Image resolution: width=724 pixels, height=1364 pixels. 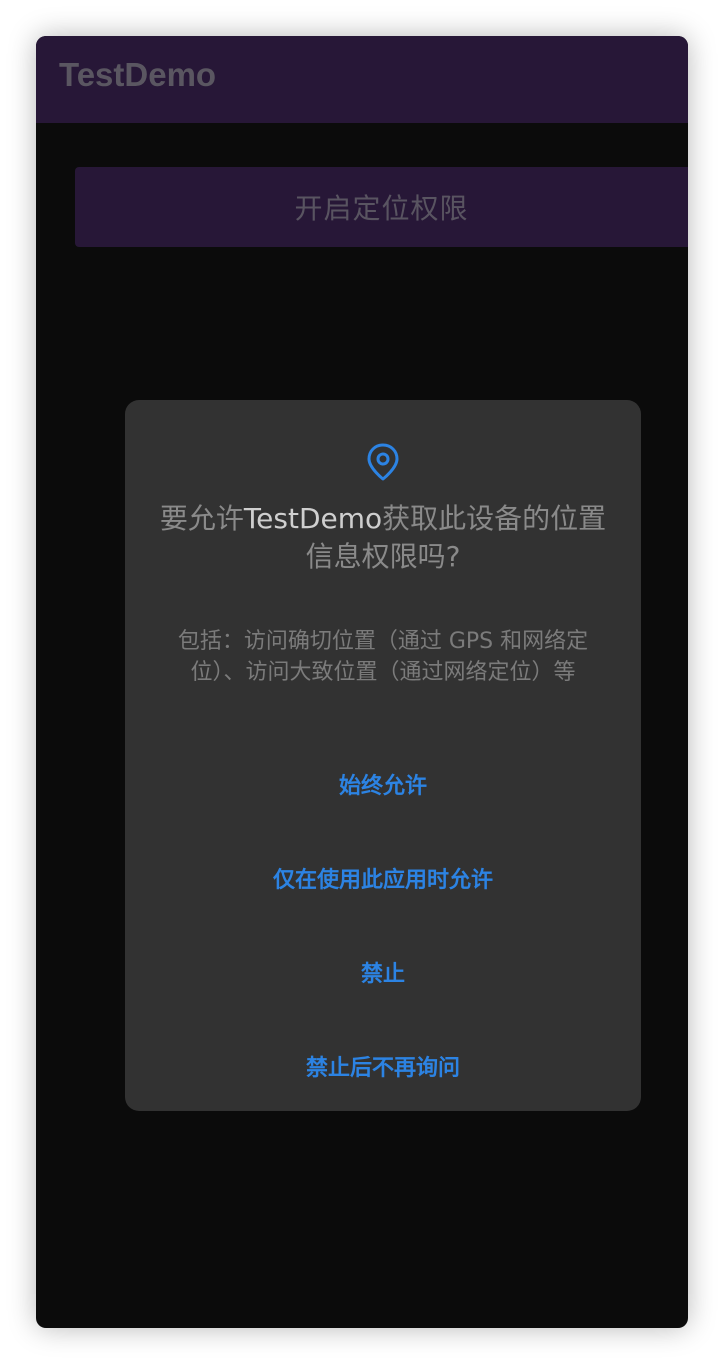 What do you see at coordinates (313, 518) in the screenshot?
I see `dialog-title-app-name: TestDemo` at bounding box center [313, 518].